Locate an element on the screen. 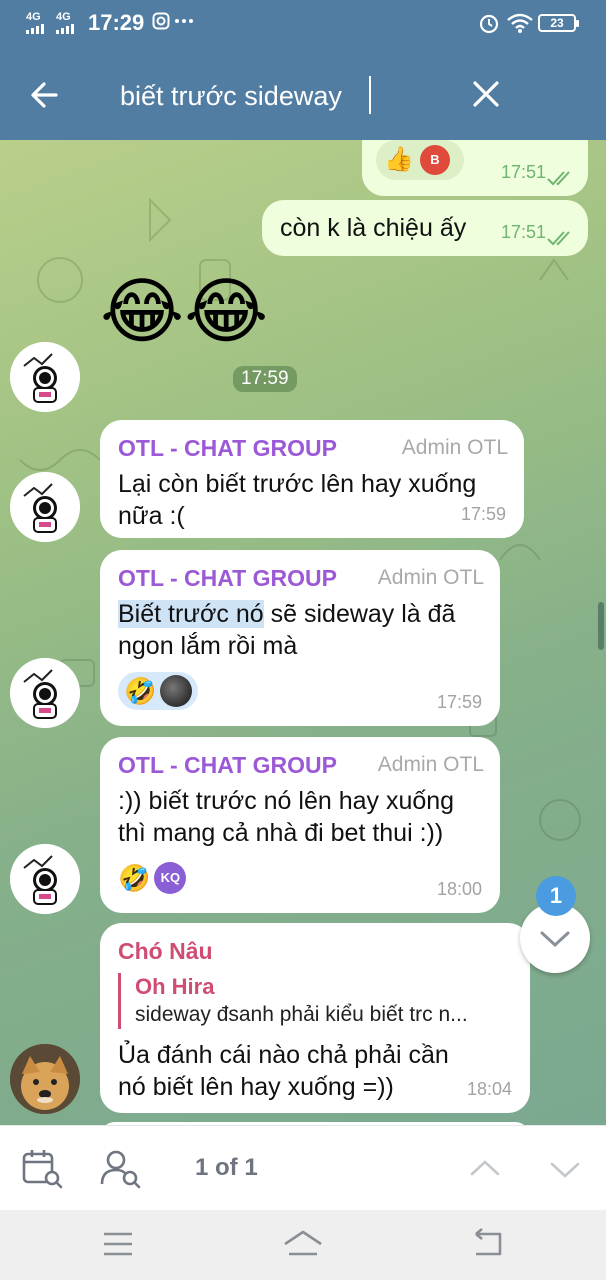 The height and width of the screenshot is (1280, 606). close-icon is located at coordinates (486, 94).